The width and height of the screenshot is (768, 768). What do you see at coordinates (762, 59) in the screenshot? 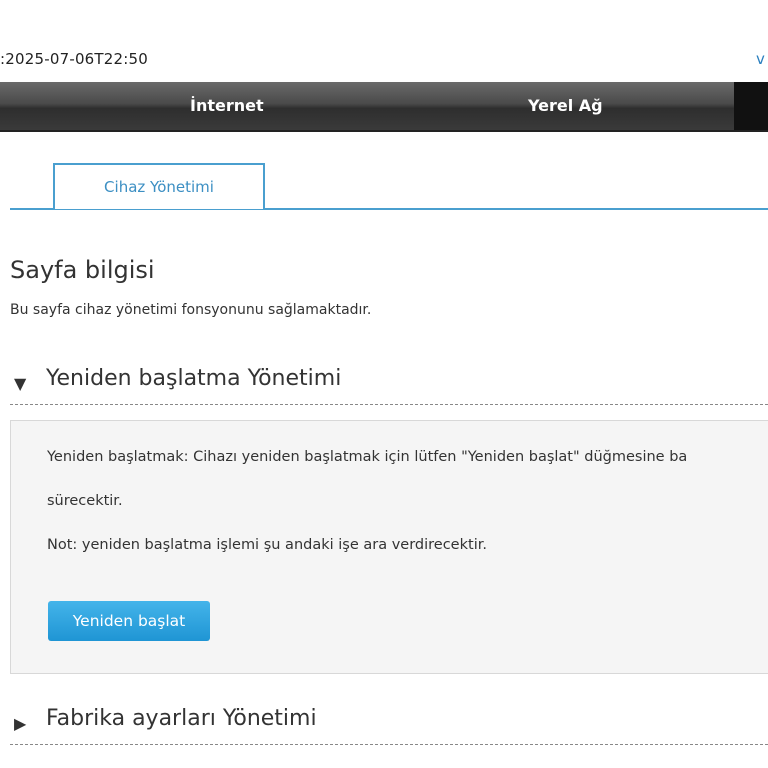
I see `corner-link: v` at bounding box center [762, 59].